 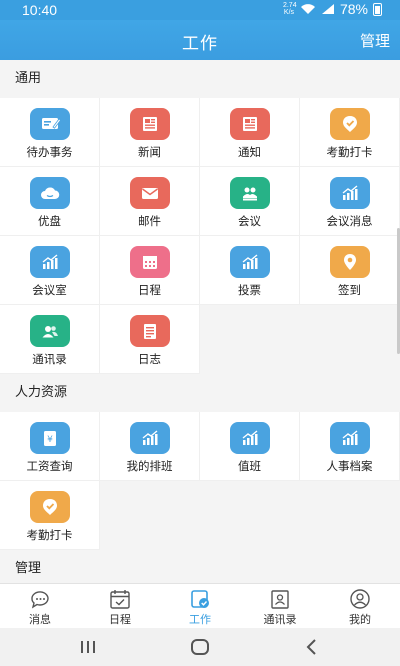 I want to click on app-tile-label: 通知, so click(x=249, y=152).